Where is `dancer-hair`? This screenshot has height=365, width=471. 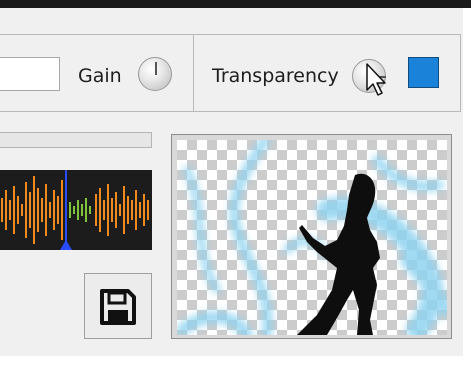 dancer-hair is located at coordinates (358, 198).